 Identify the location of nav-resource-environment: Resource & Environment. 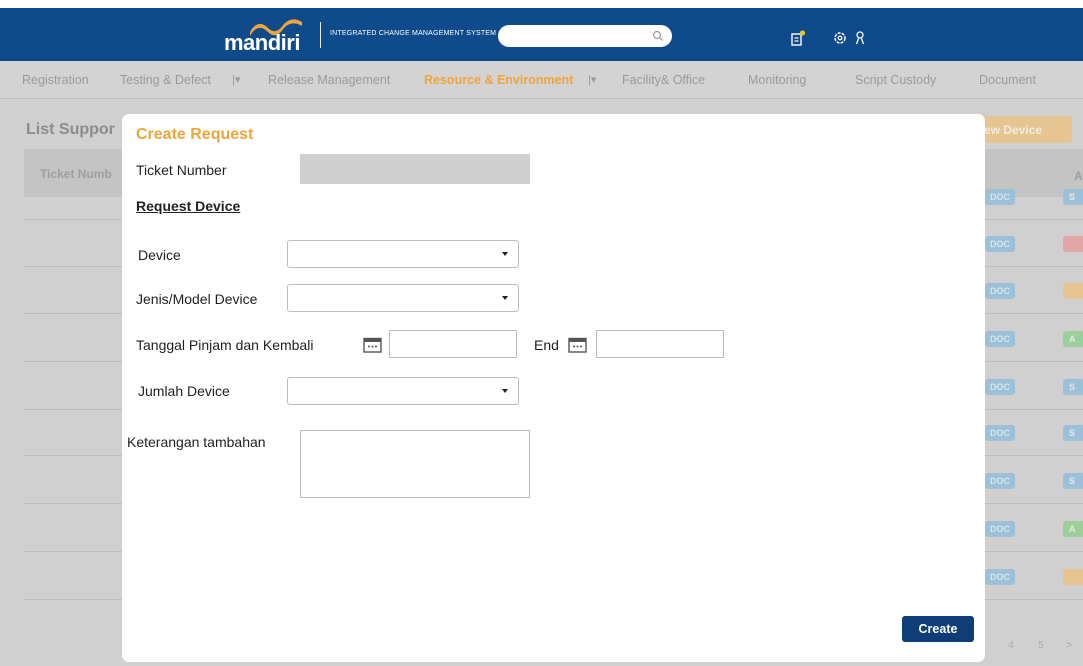
(498, 80).